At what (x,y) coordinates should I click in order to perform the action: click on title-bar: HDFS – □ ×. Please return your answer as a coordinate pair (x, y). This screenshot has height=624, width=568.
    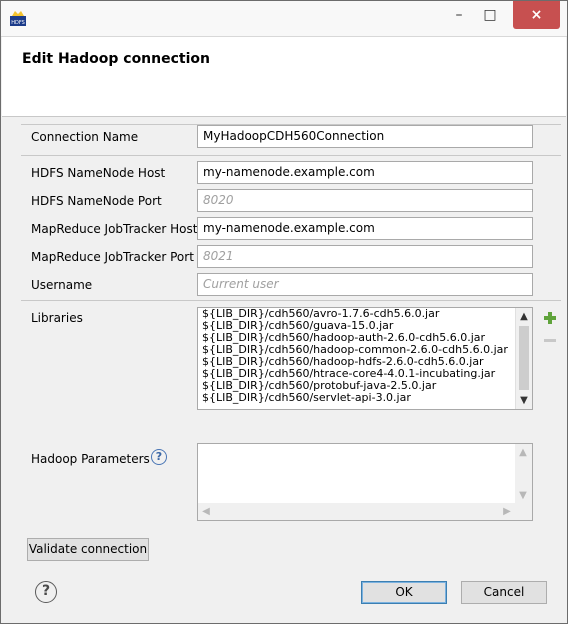
    Looking at the image, I should click on (284, 19).